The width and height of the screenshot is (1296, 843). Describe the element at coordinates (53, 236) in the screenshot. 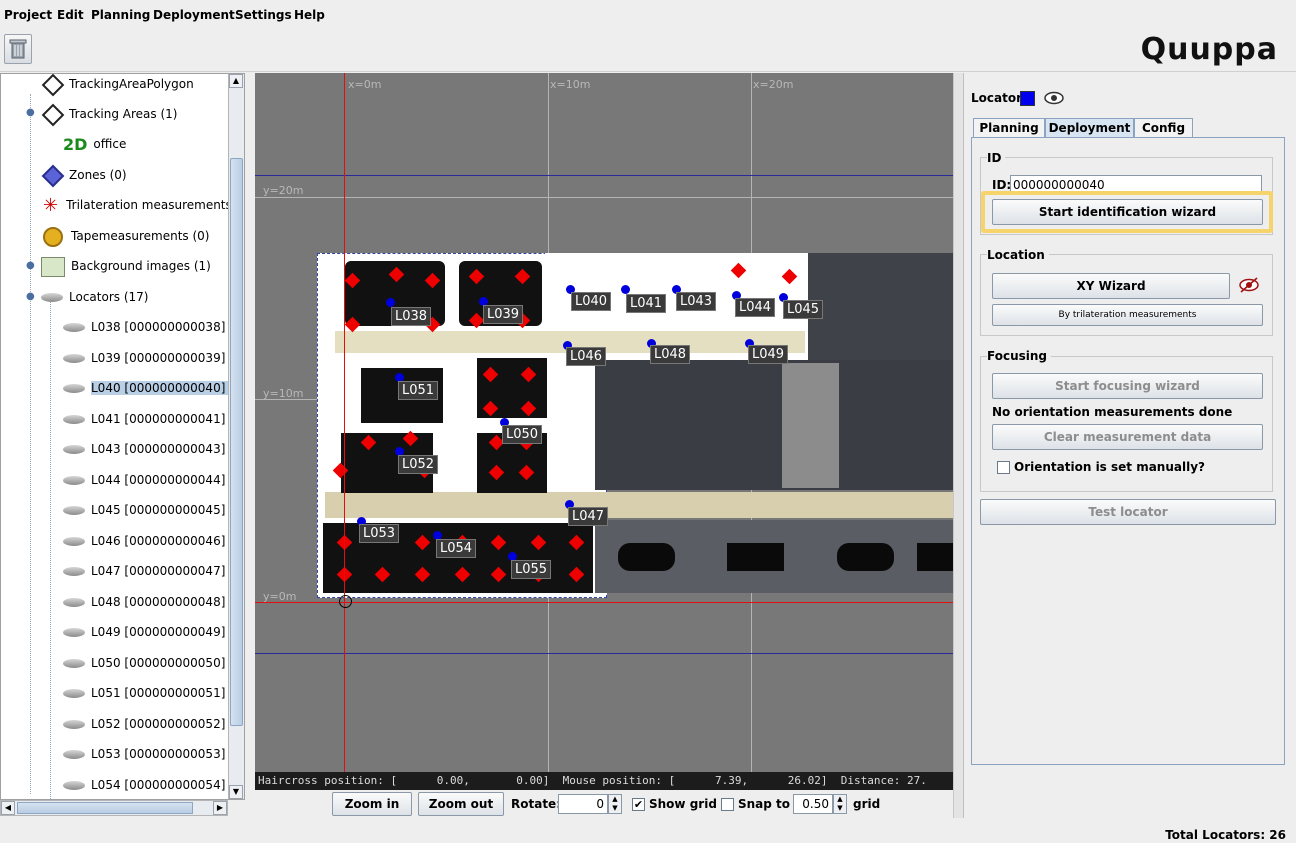

I see `tape-icon` at that location.